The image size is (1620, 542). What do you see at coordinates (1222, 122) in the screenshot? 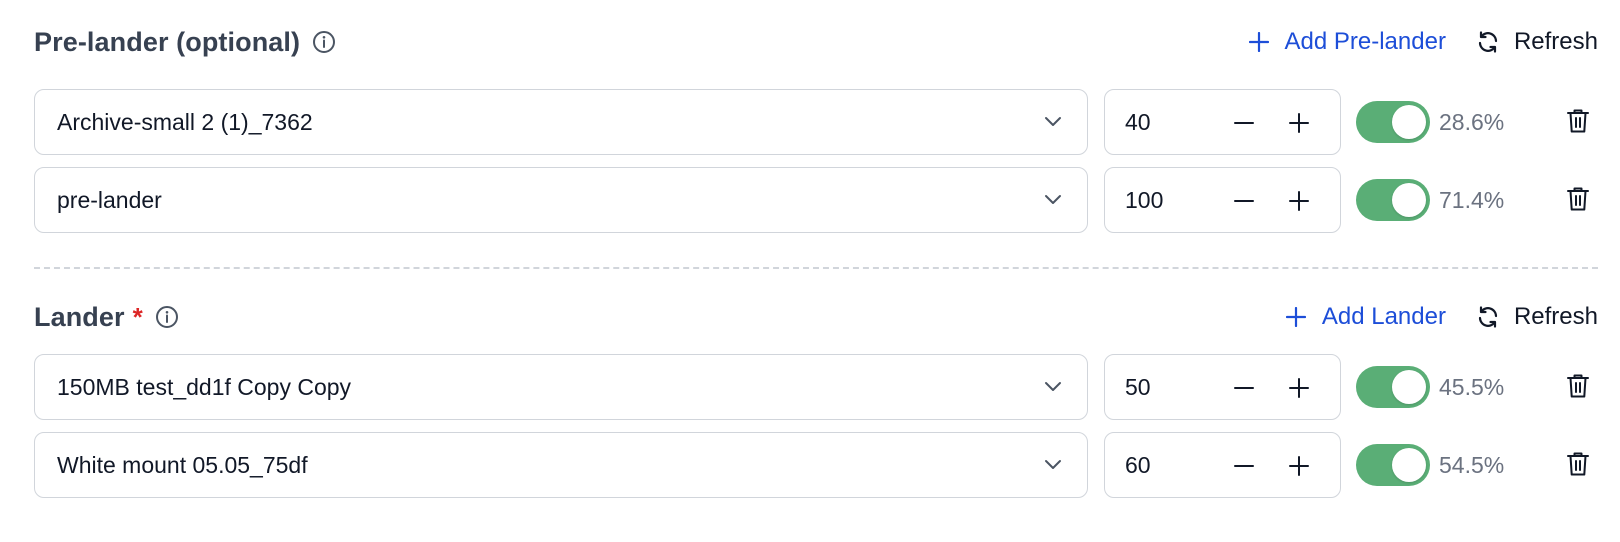
I see `weight-stepper: 40` at bounding box center [1222, 122].